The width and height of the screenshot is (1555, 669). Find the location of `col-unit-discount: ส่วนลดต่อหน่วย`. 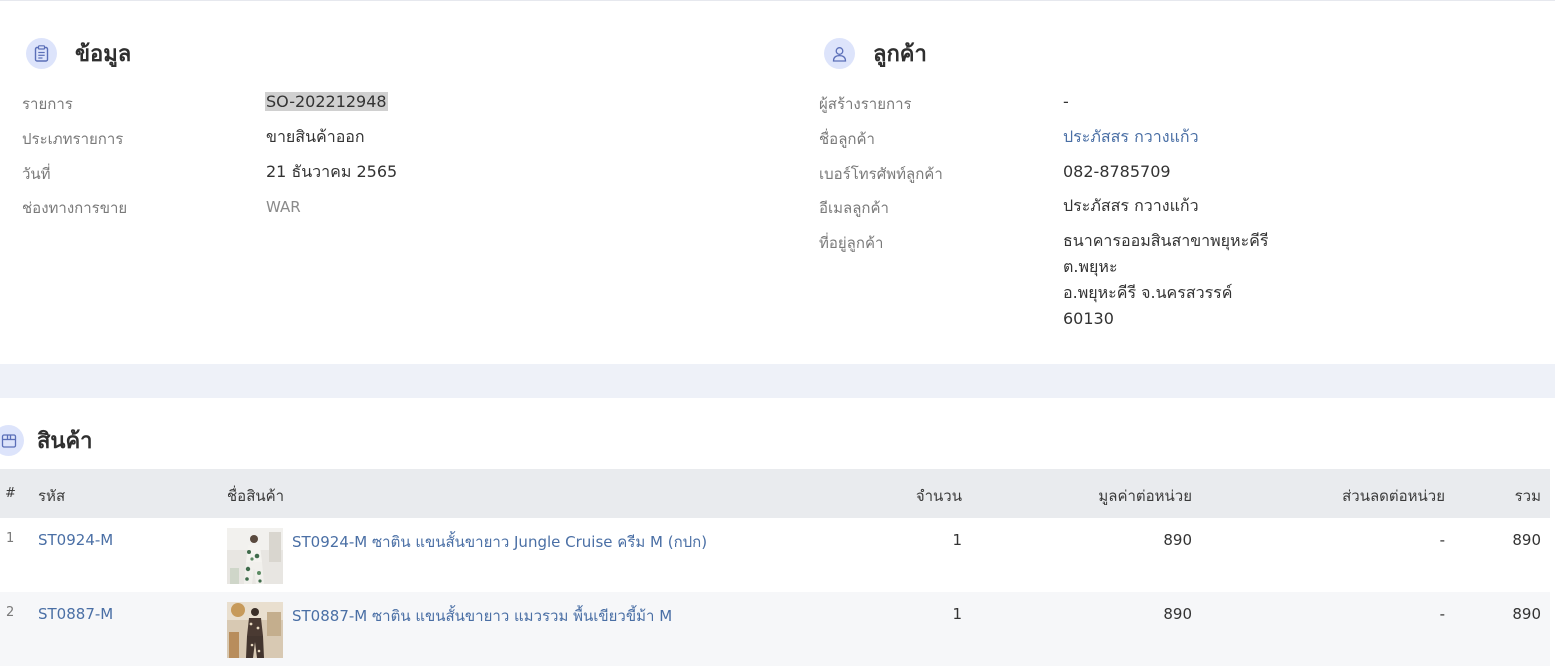

col-unit-discount: ส่วนลดต่อหน่วย is located at coordinates (1393, 496).